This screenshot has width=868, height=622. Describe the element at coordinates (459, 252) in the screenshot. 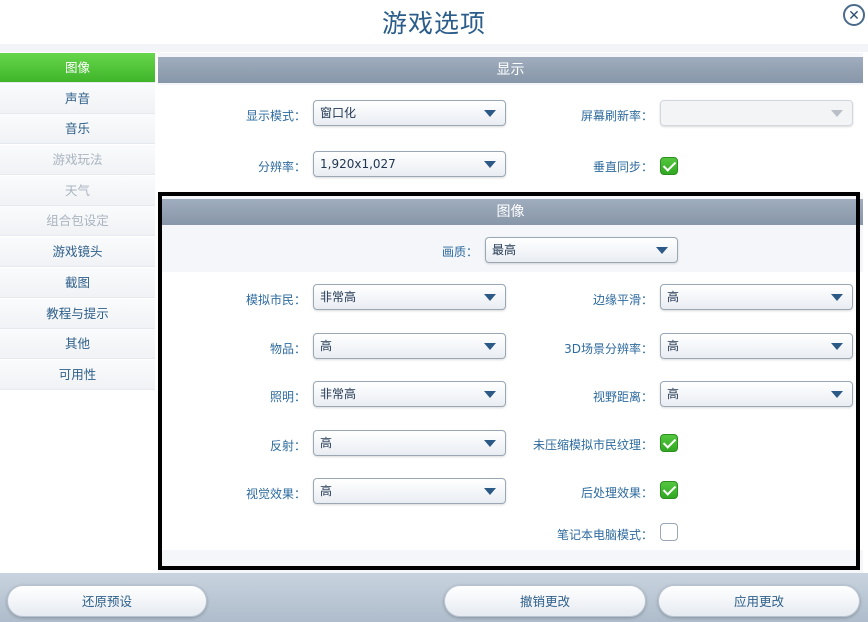

I see `quality-label: 画质：` at that location.